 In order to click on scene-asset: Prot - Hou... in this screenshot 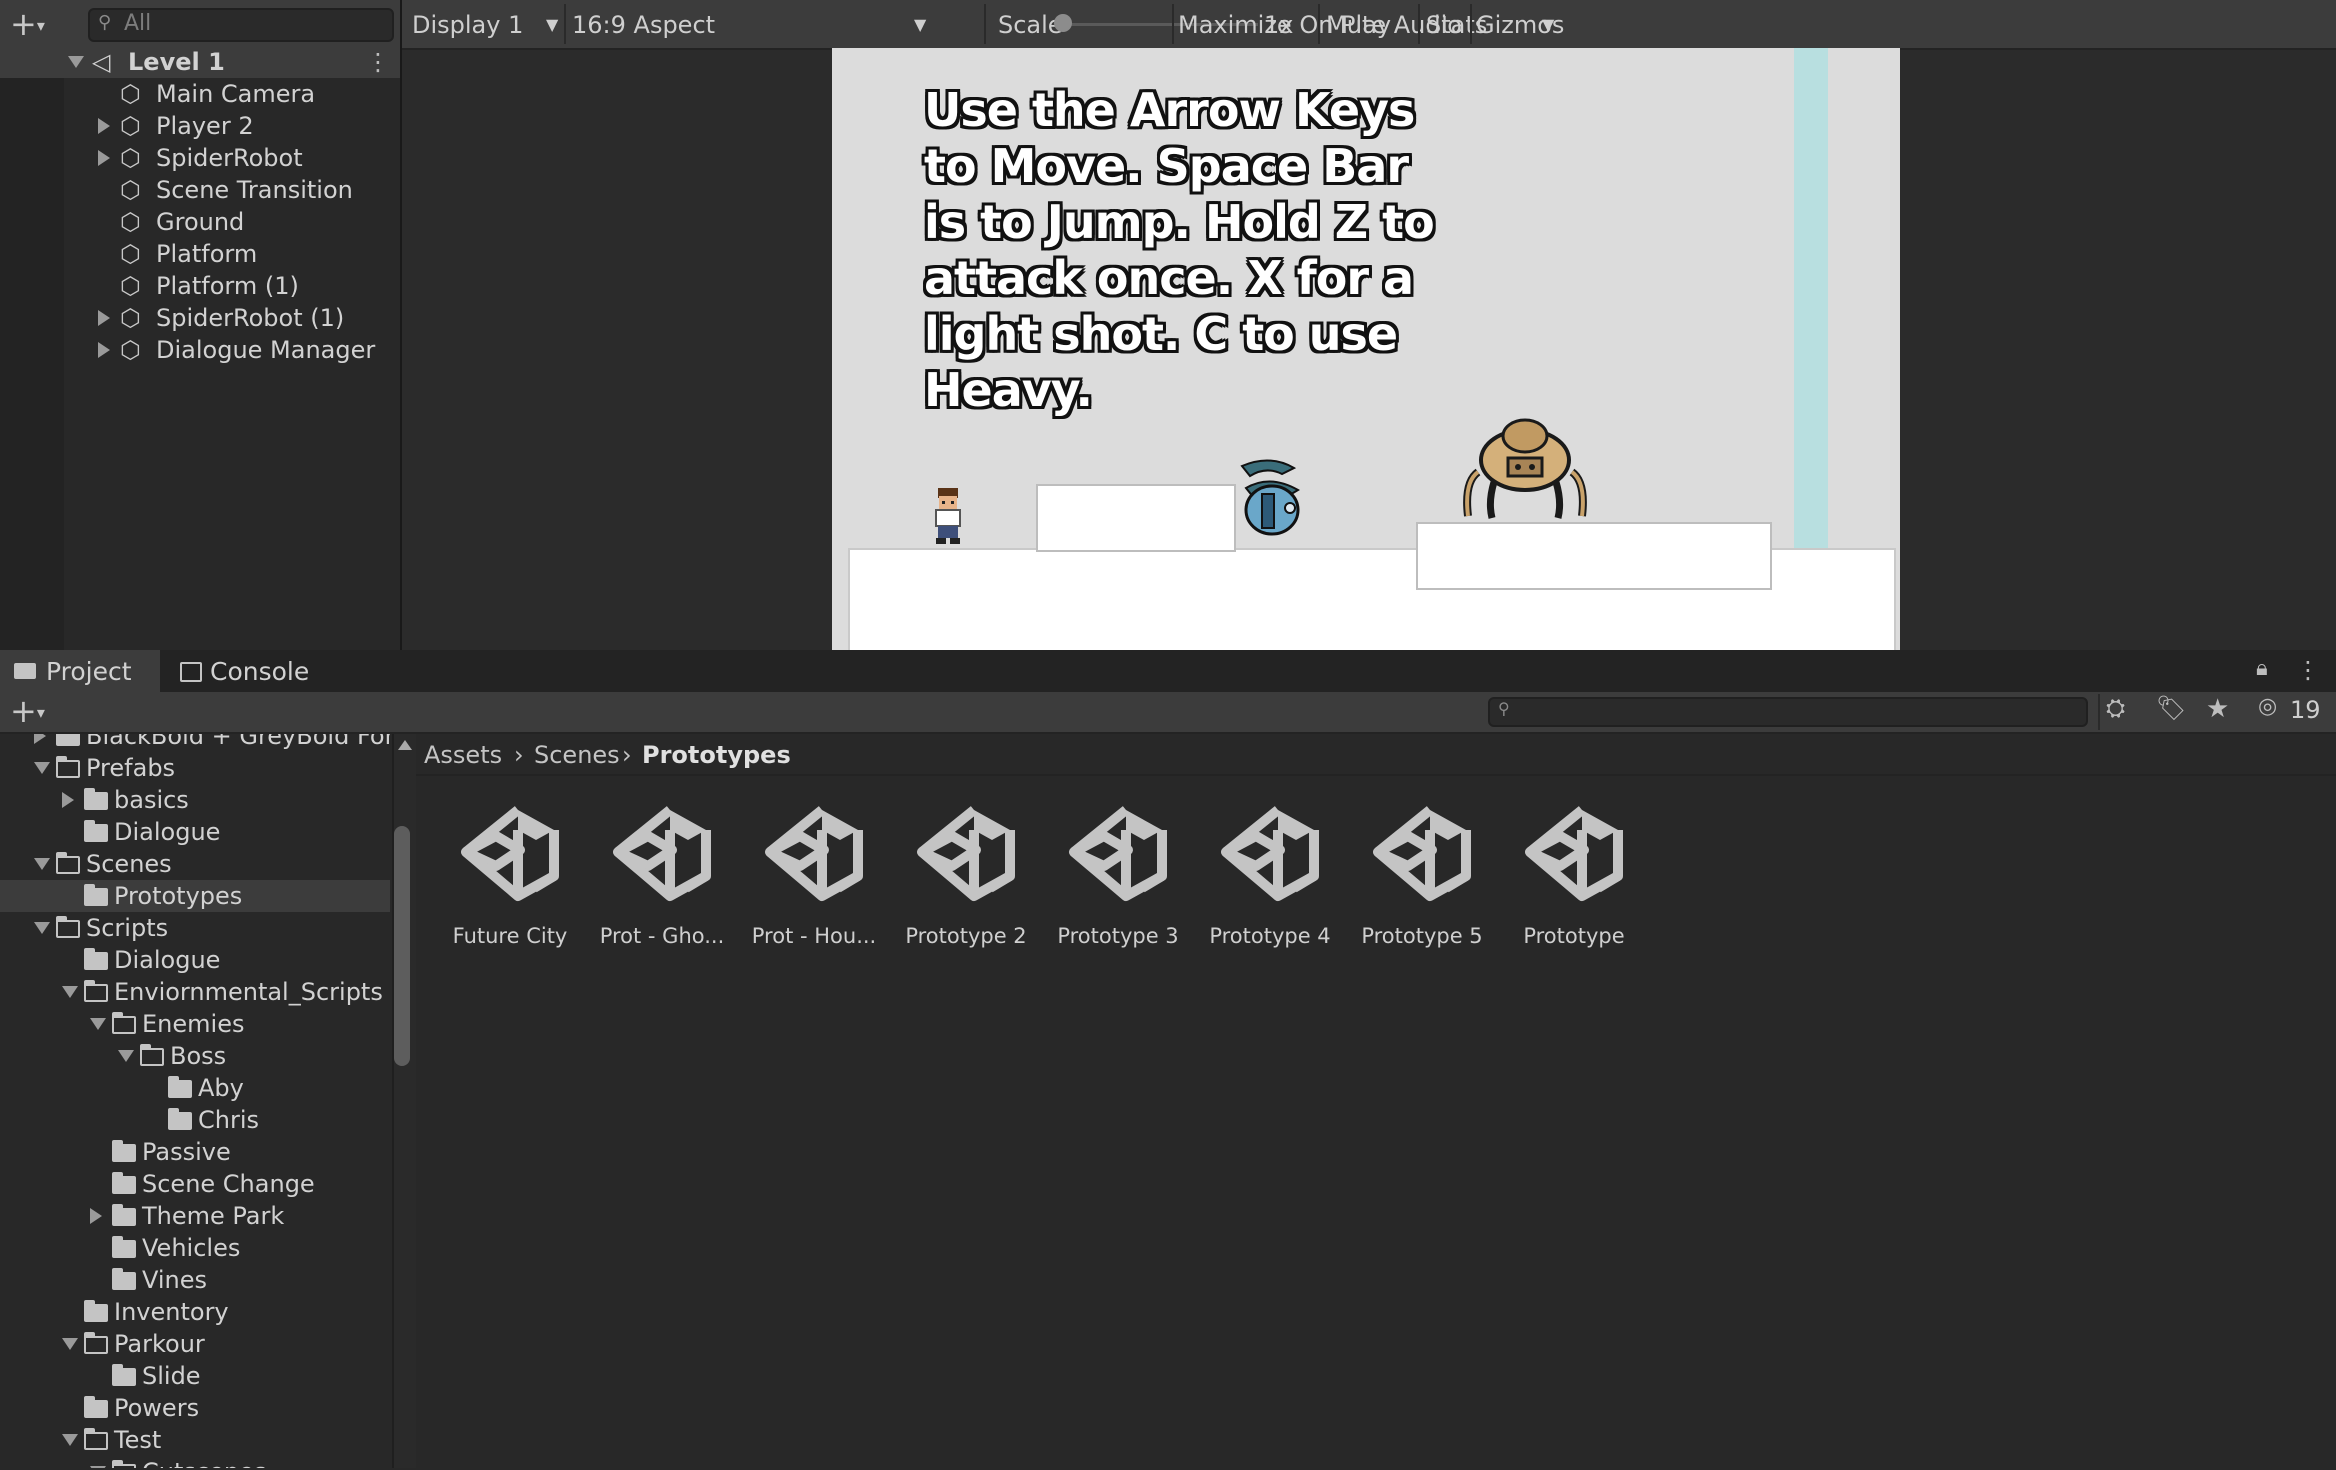, I will do `click(814, 880)`.